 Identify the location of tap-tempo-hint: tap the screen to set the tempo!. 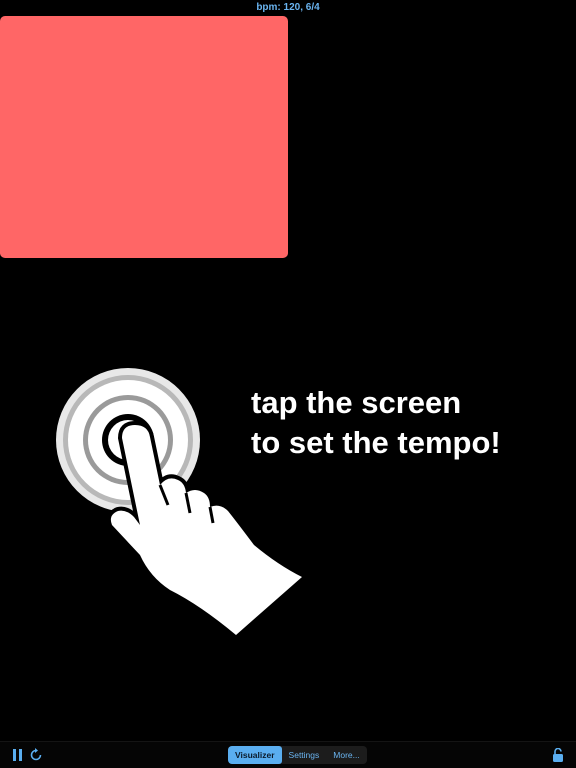
(376, 423).